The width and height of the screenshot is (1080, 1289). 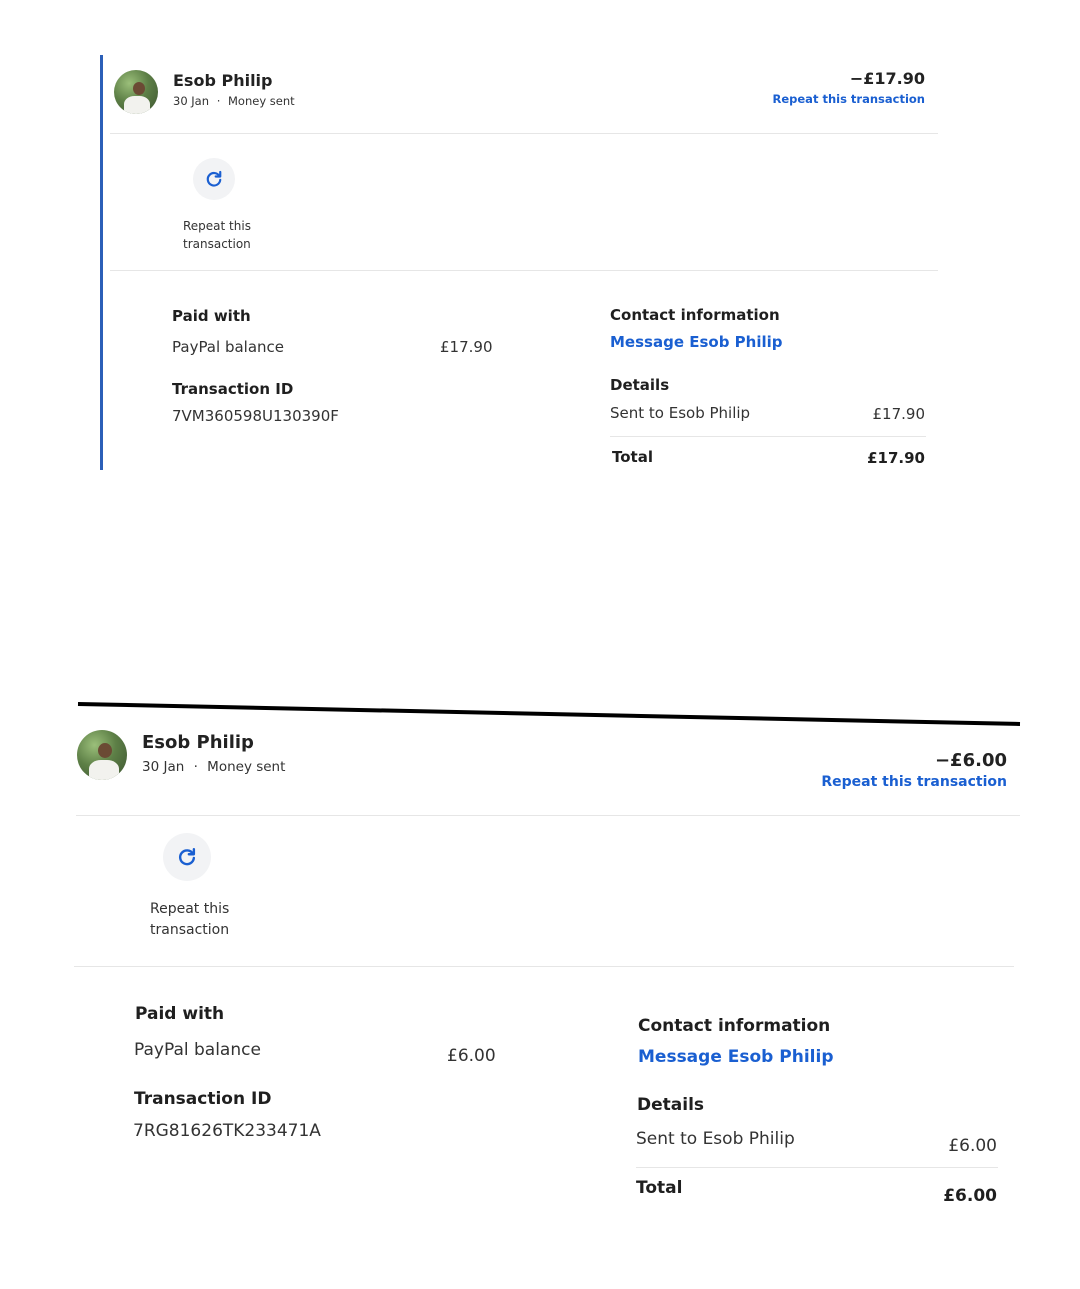 I want to click on sent-to-amount: £17.90, so click(x=899, y=414).